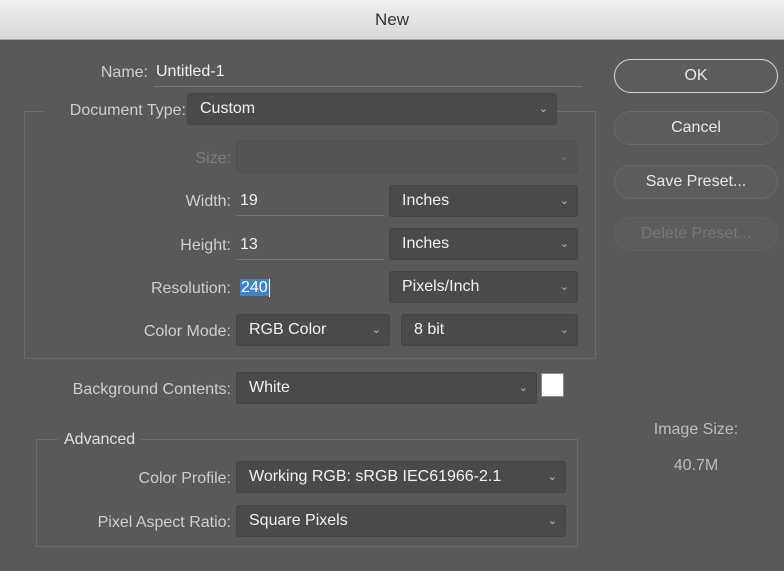 The image size is (784, 571). Describe the element at coordinates (441, 286) in the screenshot. I see `resolution-unit-value: Pixels/Inch` at that location.